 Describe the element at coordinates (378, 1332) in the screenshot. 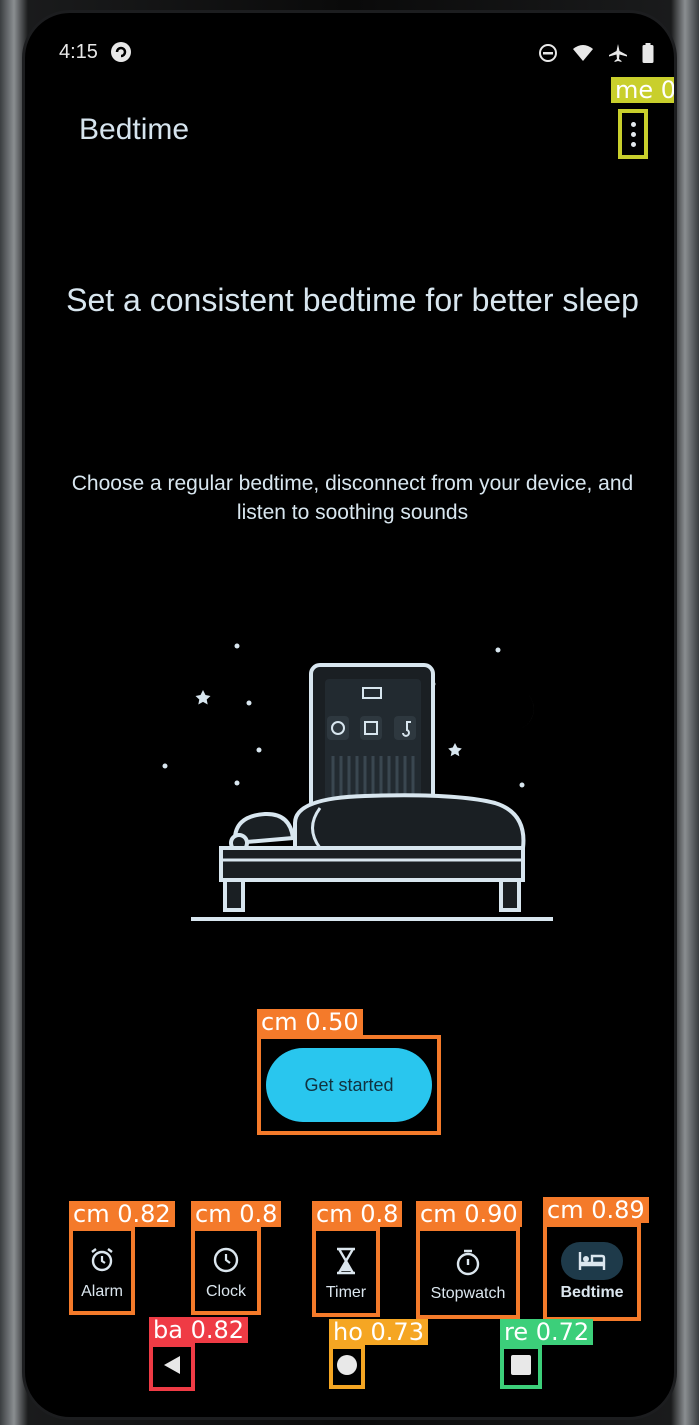

I see `detection-label-home: ho 0.73` at that location.